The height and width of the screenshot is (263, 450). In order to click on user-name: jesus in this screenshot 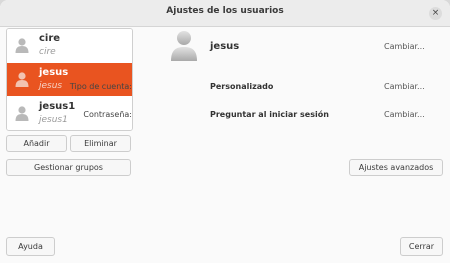, I will do `click(54, 72)`.